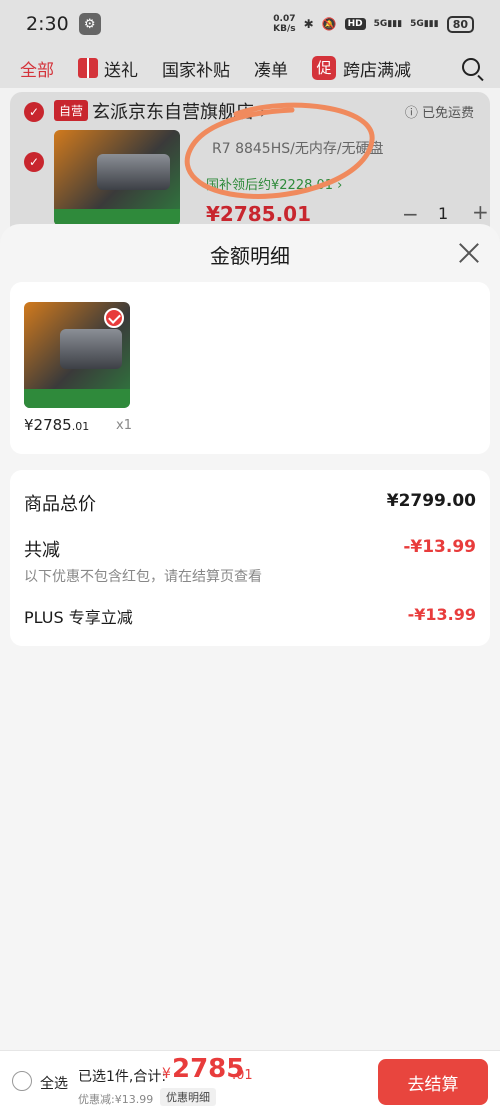  I want to click on net-speed-value: 0.07, so click(284, 19).